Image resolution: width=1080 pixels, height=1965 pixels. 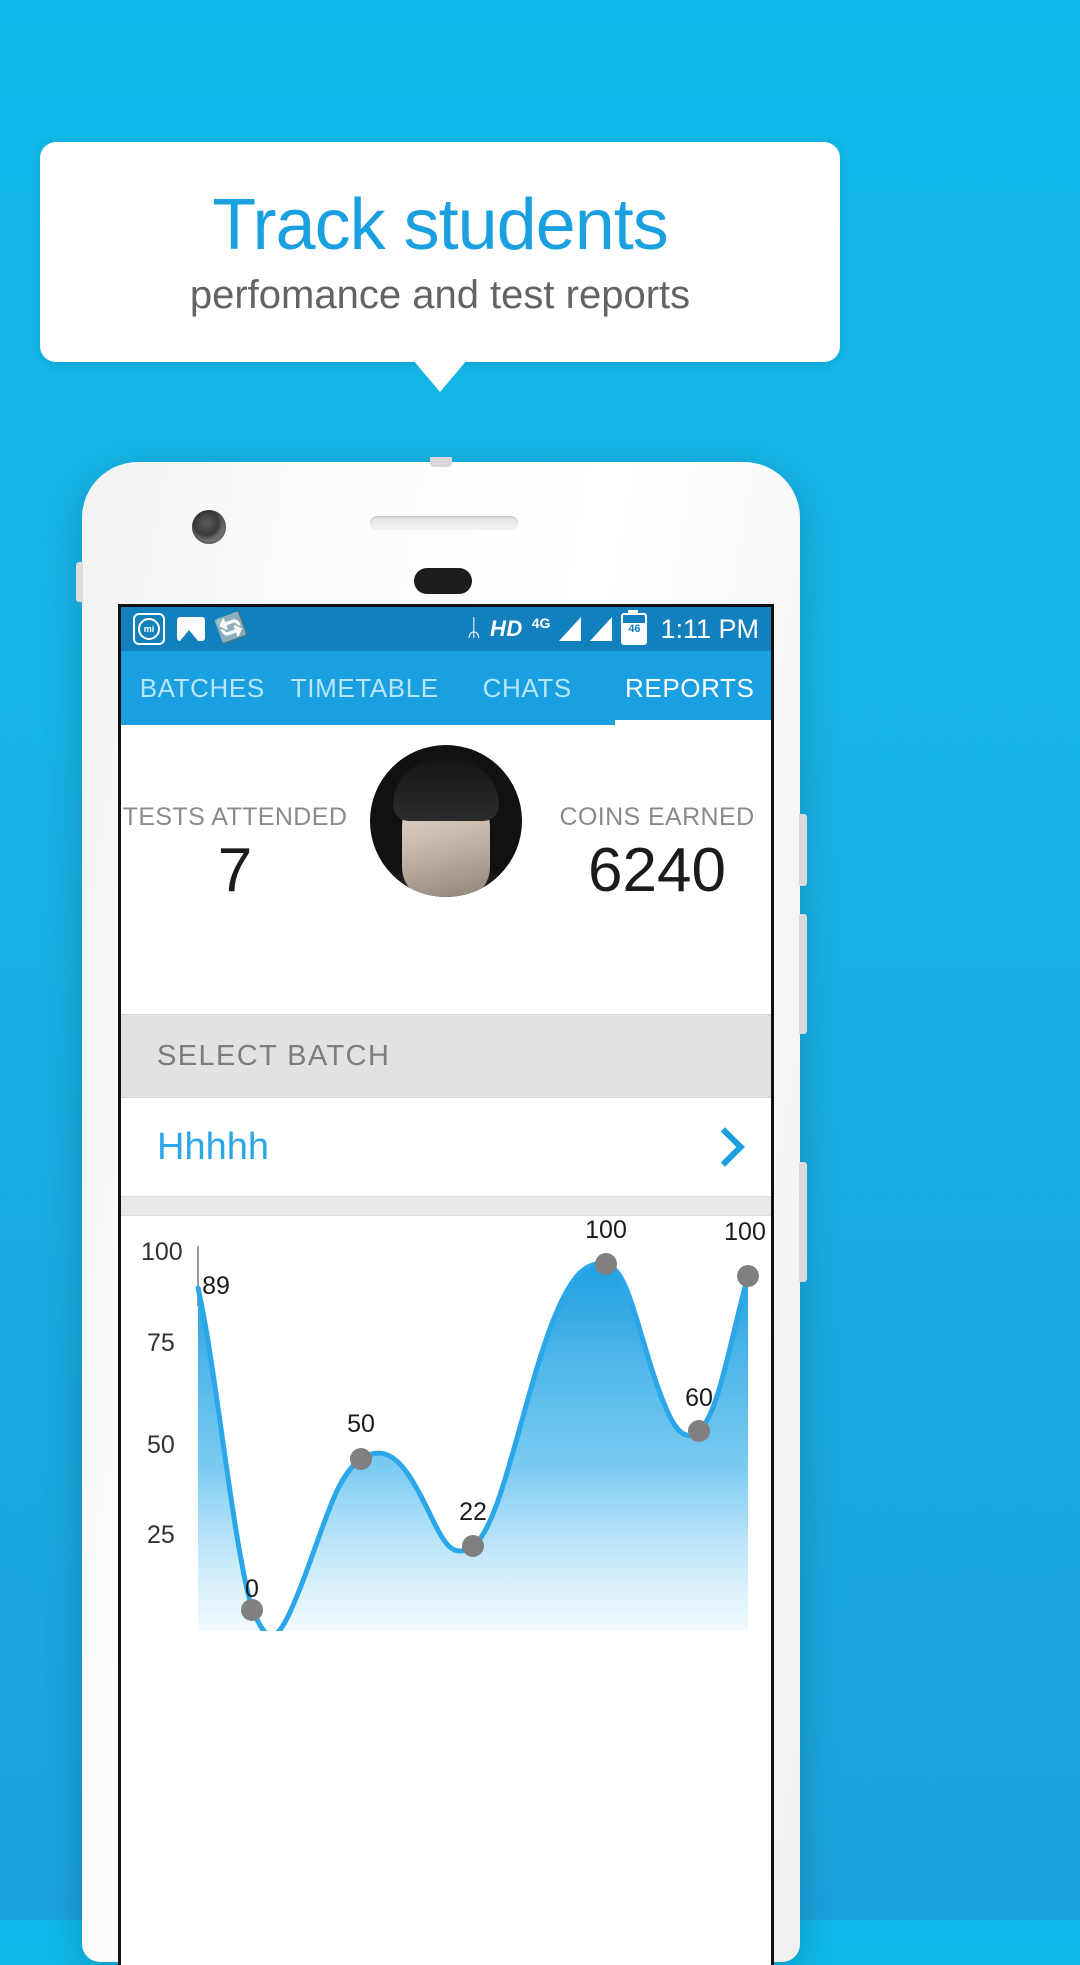 What do you see at coordinates (446, 1147) in the screenshot?
I see `batch-selector-row: Hhhhh` at bounding box center [446, 1147].